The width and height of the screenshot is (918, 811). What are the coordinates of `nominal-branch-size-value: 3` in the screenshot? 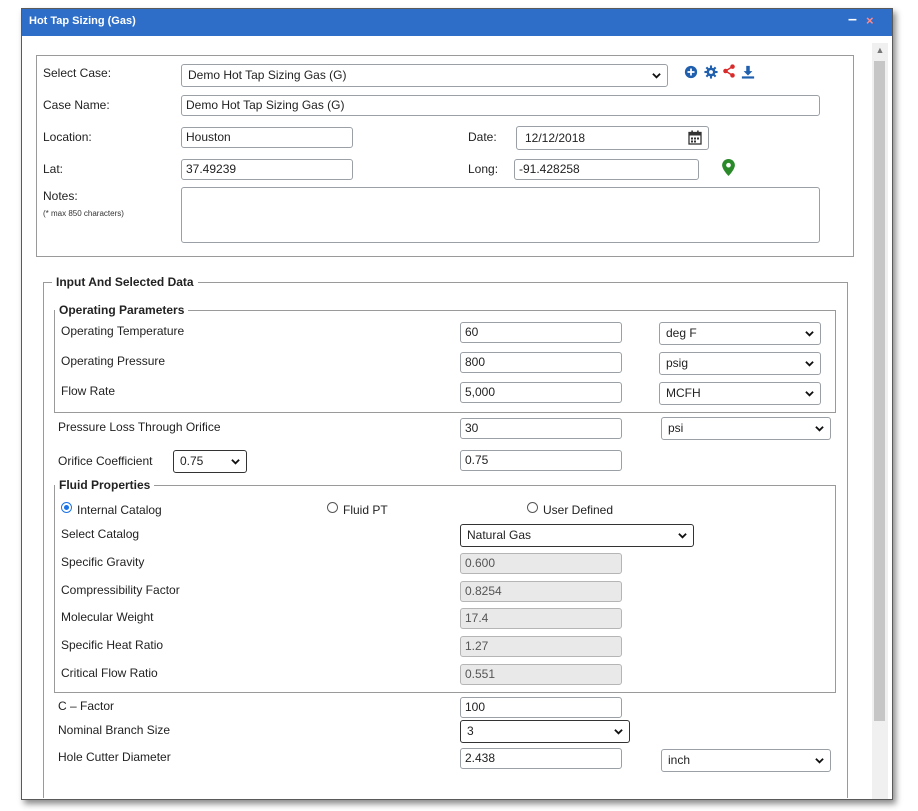 It's located at (470, 731).